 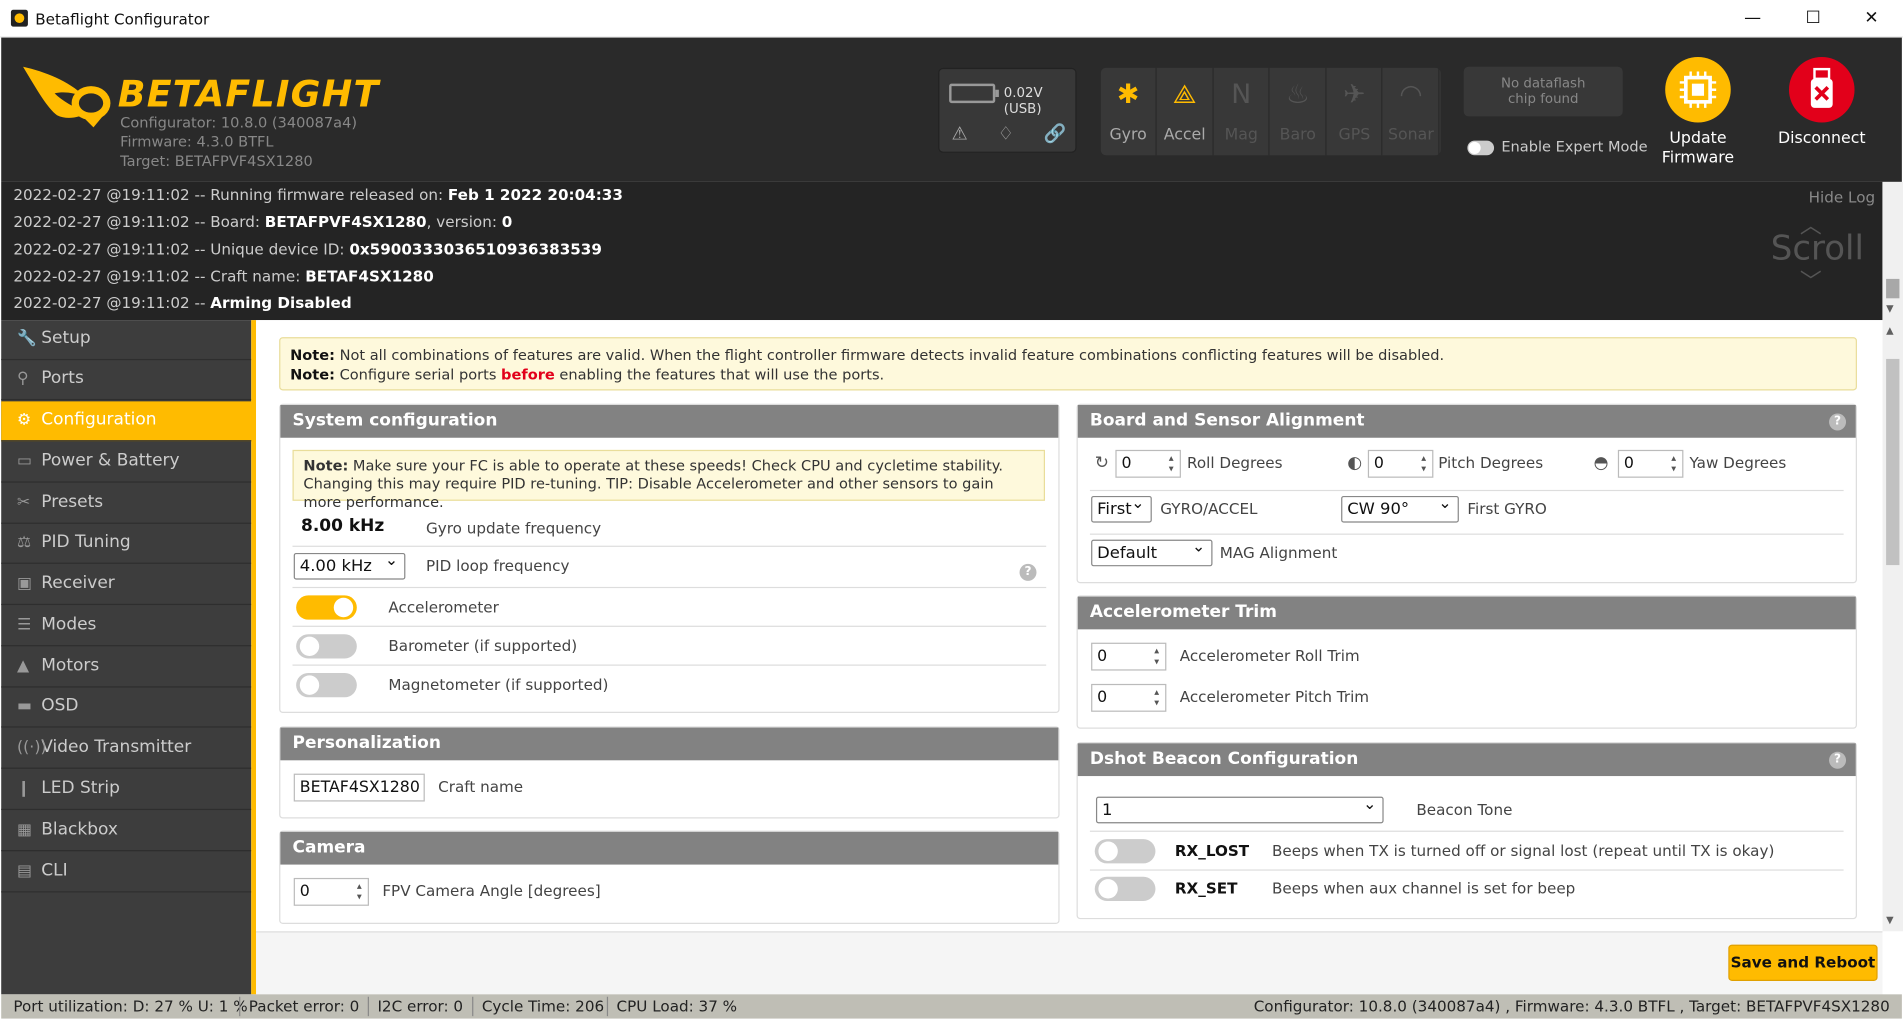 I want to click on expert-mode-label: Enable Expert Mode, so click(x=1574, y=147).